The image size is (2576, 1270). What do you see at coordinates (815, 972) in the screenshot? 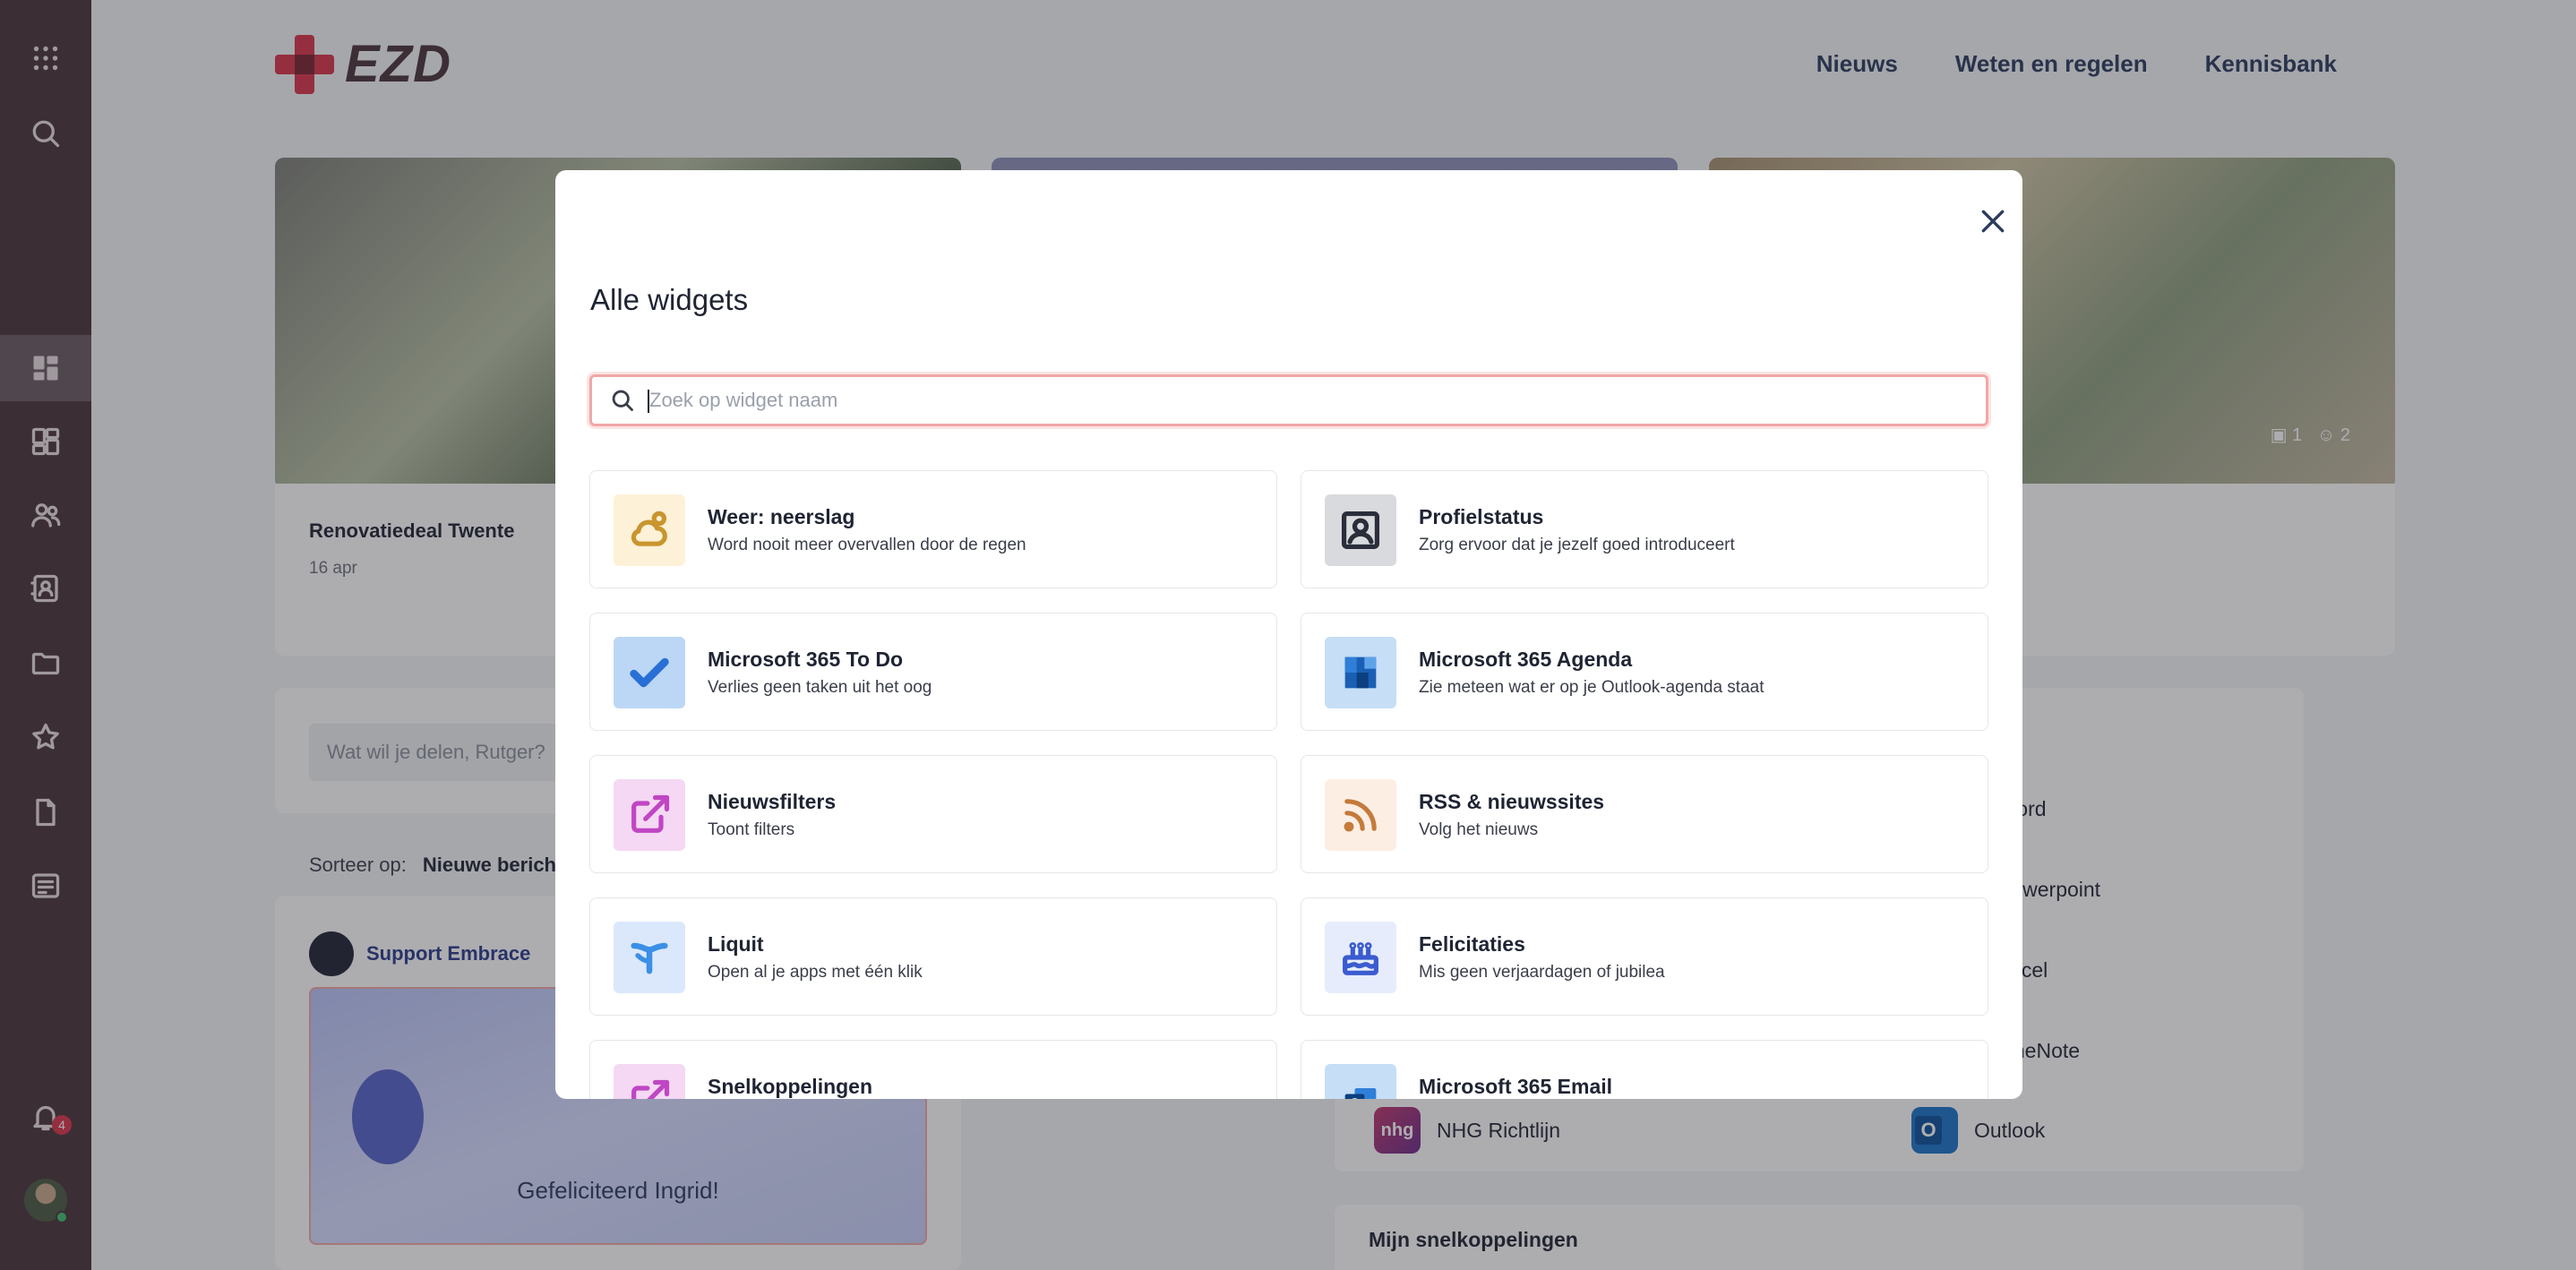
I see `widget-description: Open al je apps met één klik` at bounding box center [815, 972].